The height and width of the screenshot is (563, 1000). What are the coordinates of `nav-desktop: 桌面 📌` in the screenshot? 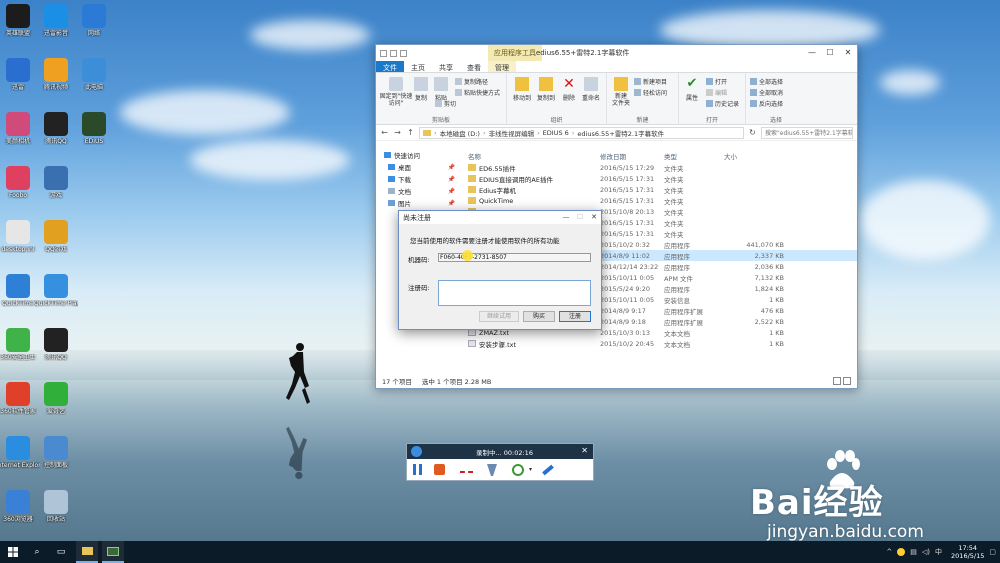 It's located at (418, 167).